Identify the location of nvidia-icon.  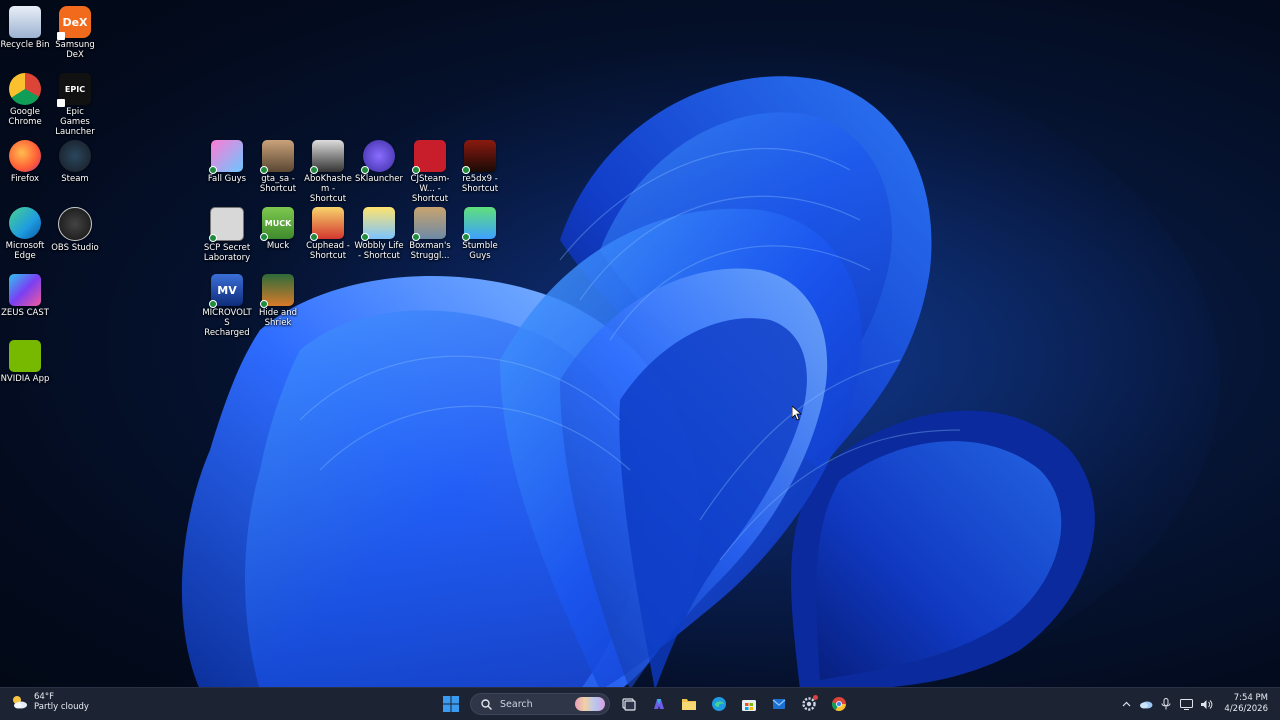
(25, 356).